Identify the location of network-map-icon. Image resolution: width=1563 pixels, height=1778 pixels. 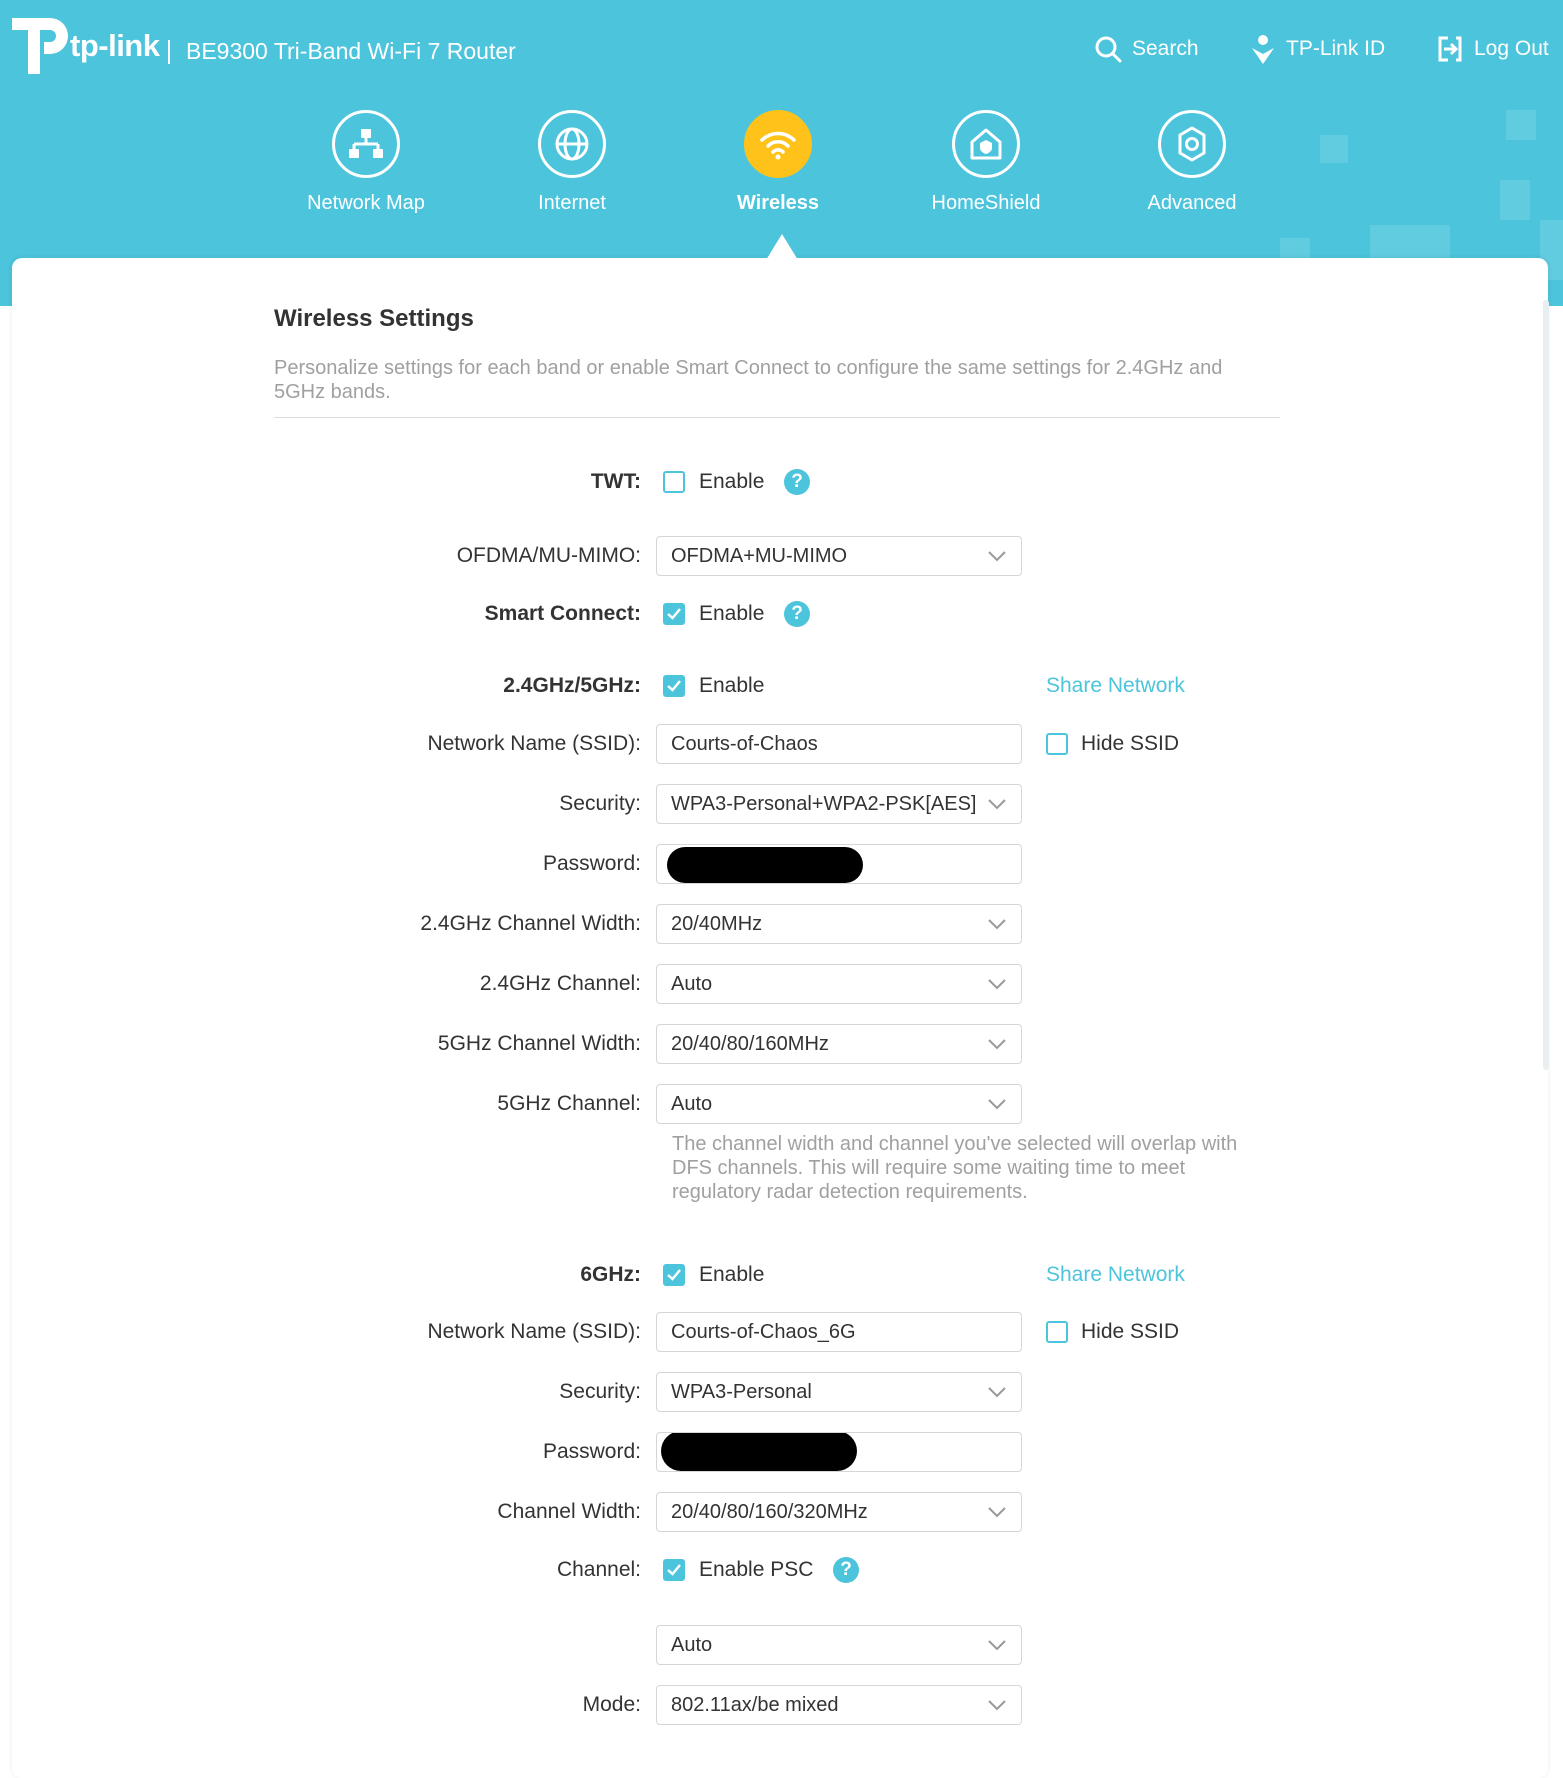
(366, 143).